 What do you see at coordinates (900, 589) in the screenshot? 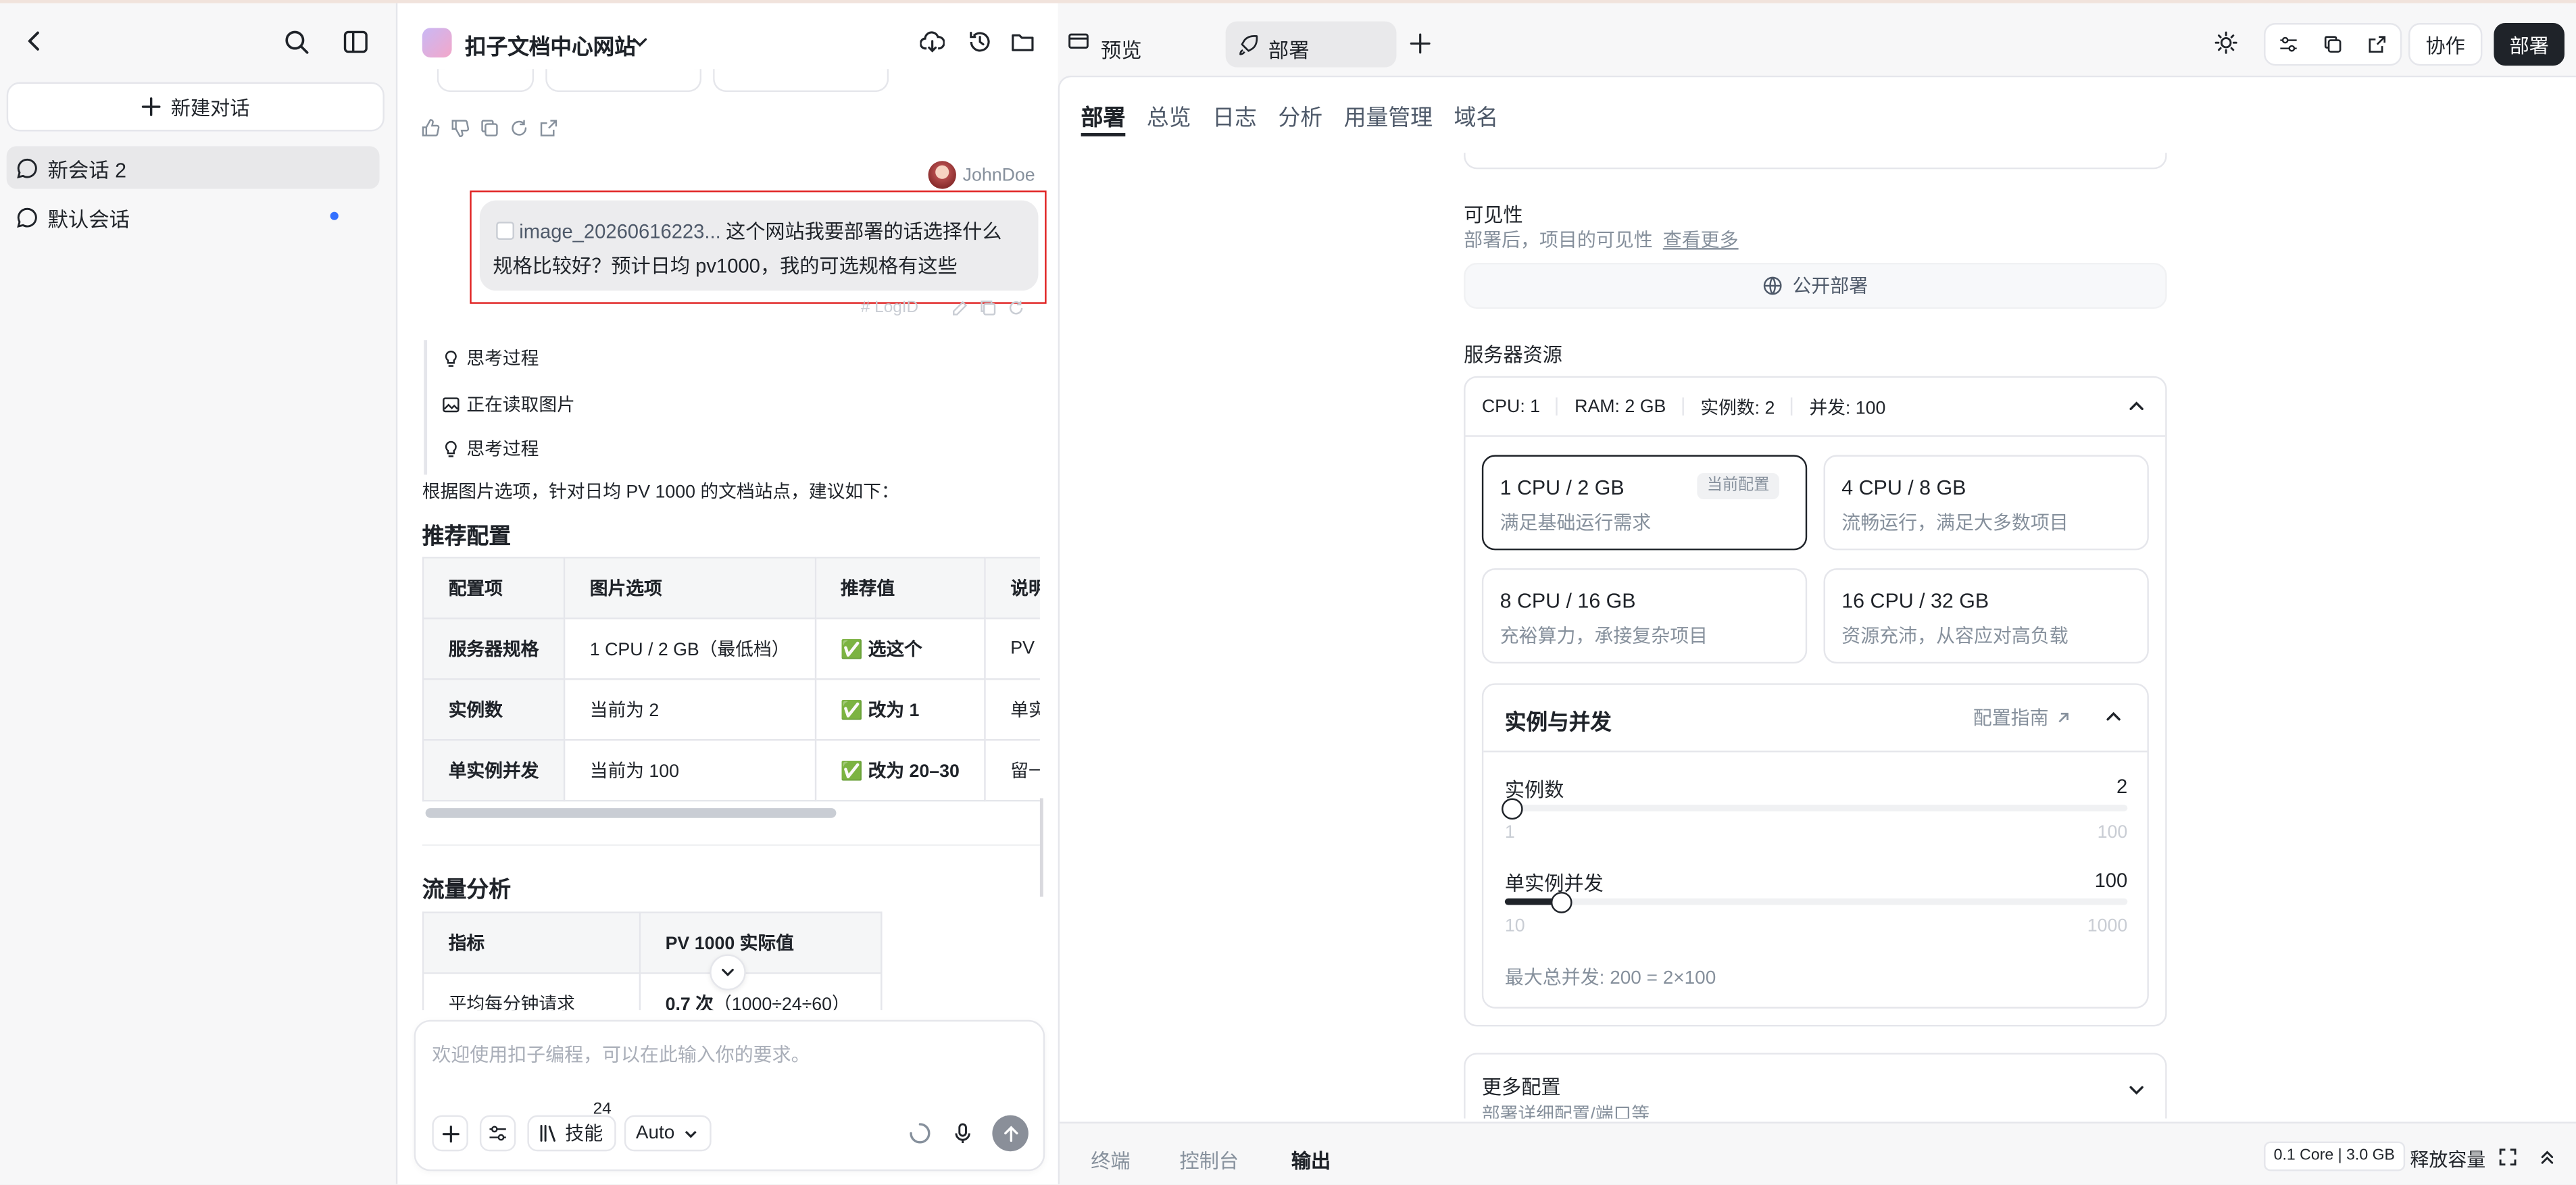
I see `table-header: 推荐值` at bounding box center [900, 589].